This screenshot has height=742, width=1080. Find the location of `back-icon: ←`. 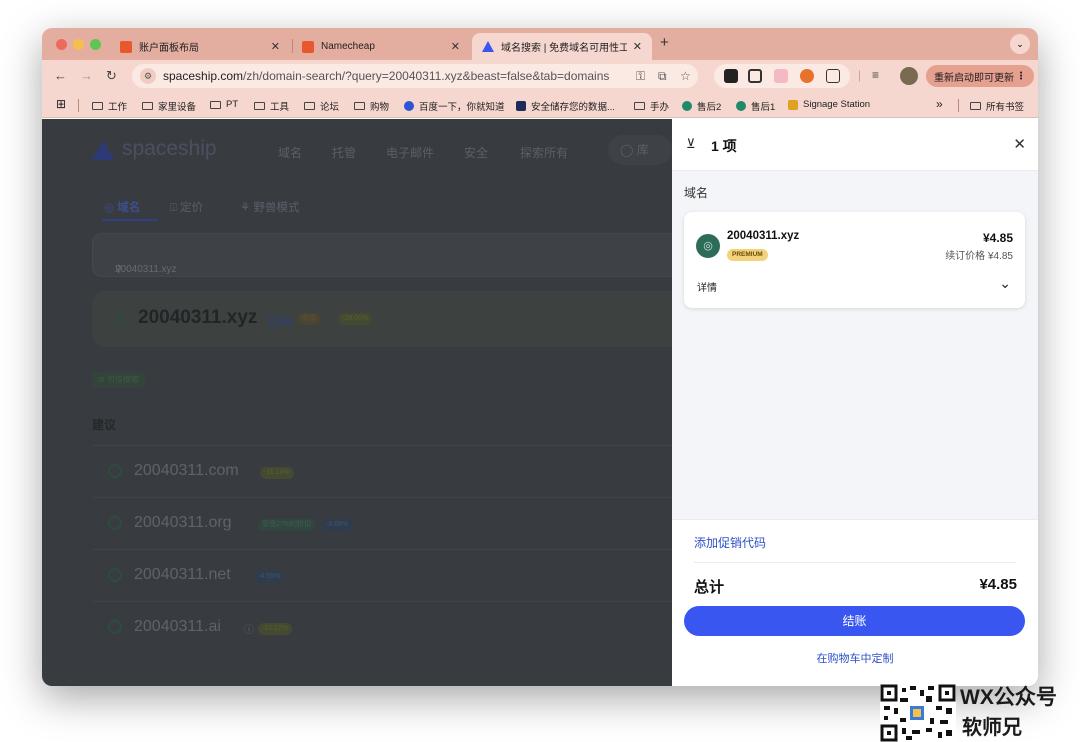

back-icon: ← is located at coordinates (60, 75).